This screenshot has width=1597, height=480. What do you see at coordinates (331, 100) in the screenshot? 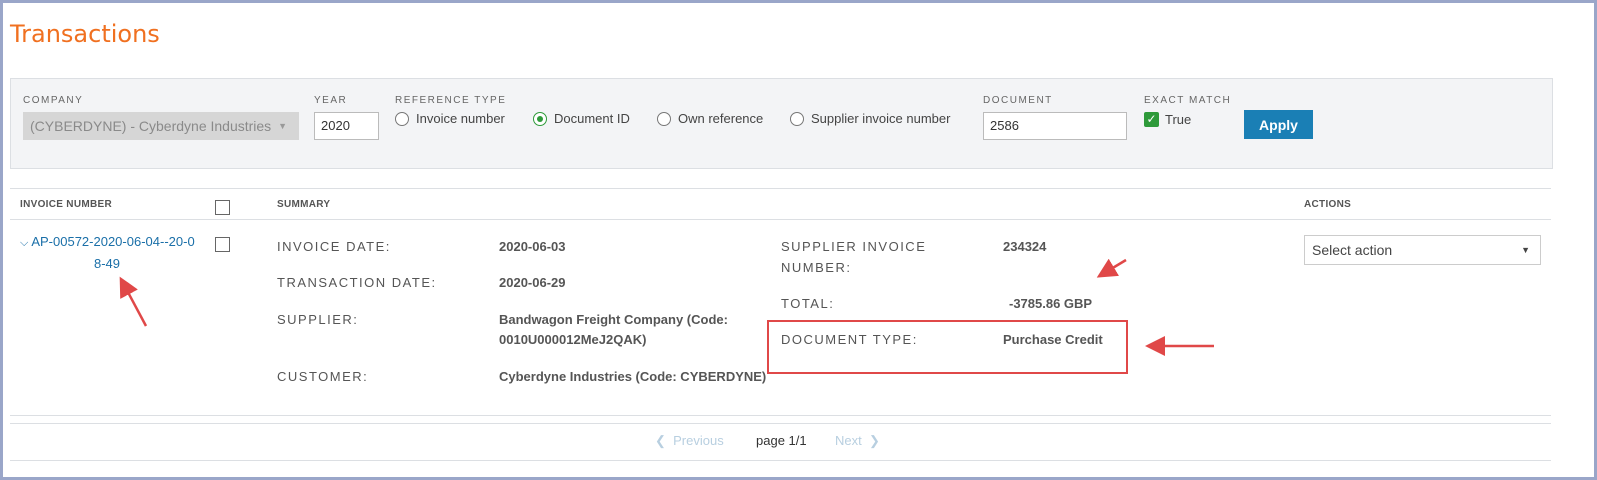
I see `year-label: YEAR` at bounding box center [331, 100].